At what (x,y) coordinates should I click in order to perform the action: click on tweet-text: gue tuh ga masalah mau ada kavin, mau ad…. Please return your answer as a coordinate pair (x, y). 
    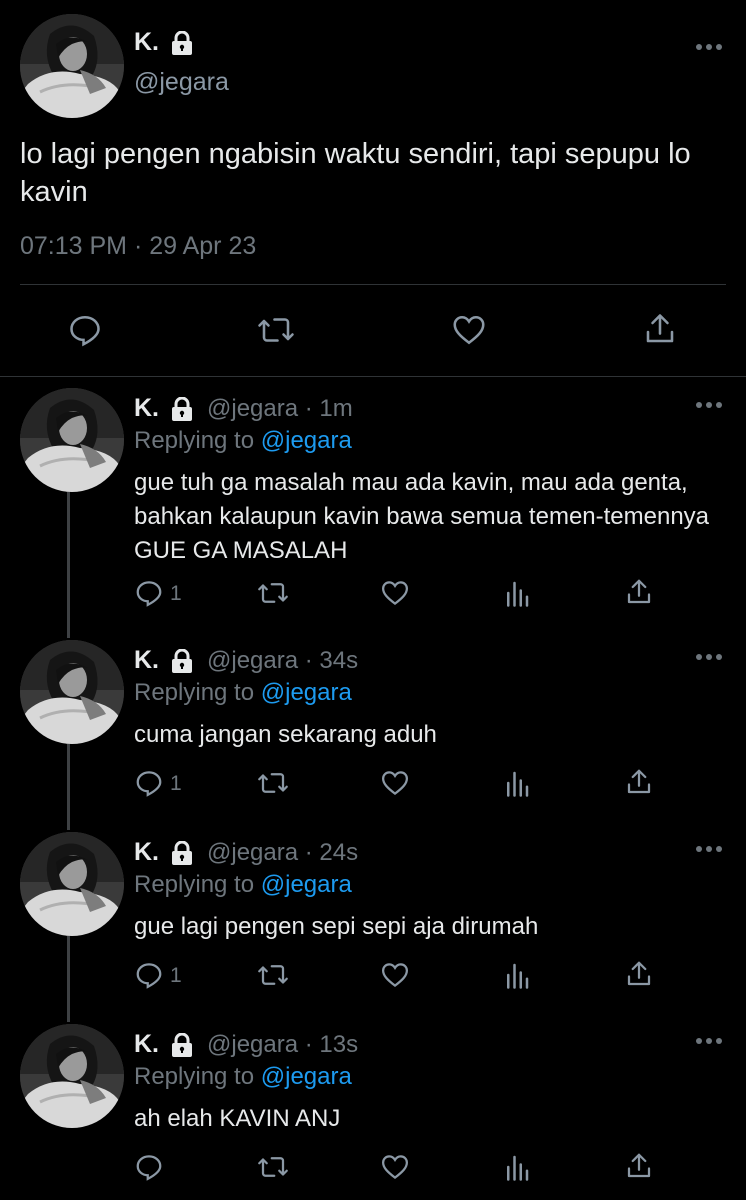
    Looking at the image, I should click on (422, 516).